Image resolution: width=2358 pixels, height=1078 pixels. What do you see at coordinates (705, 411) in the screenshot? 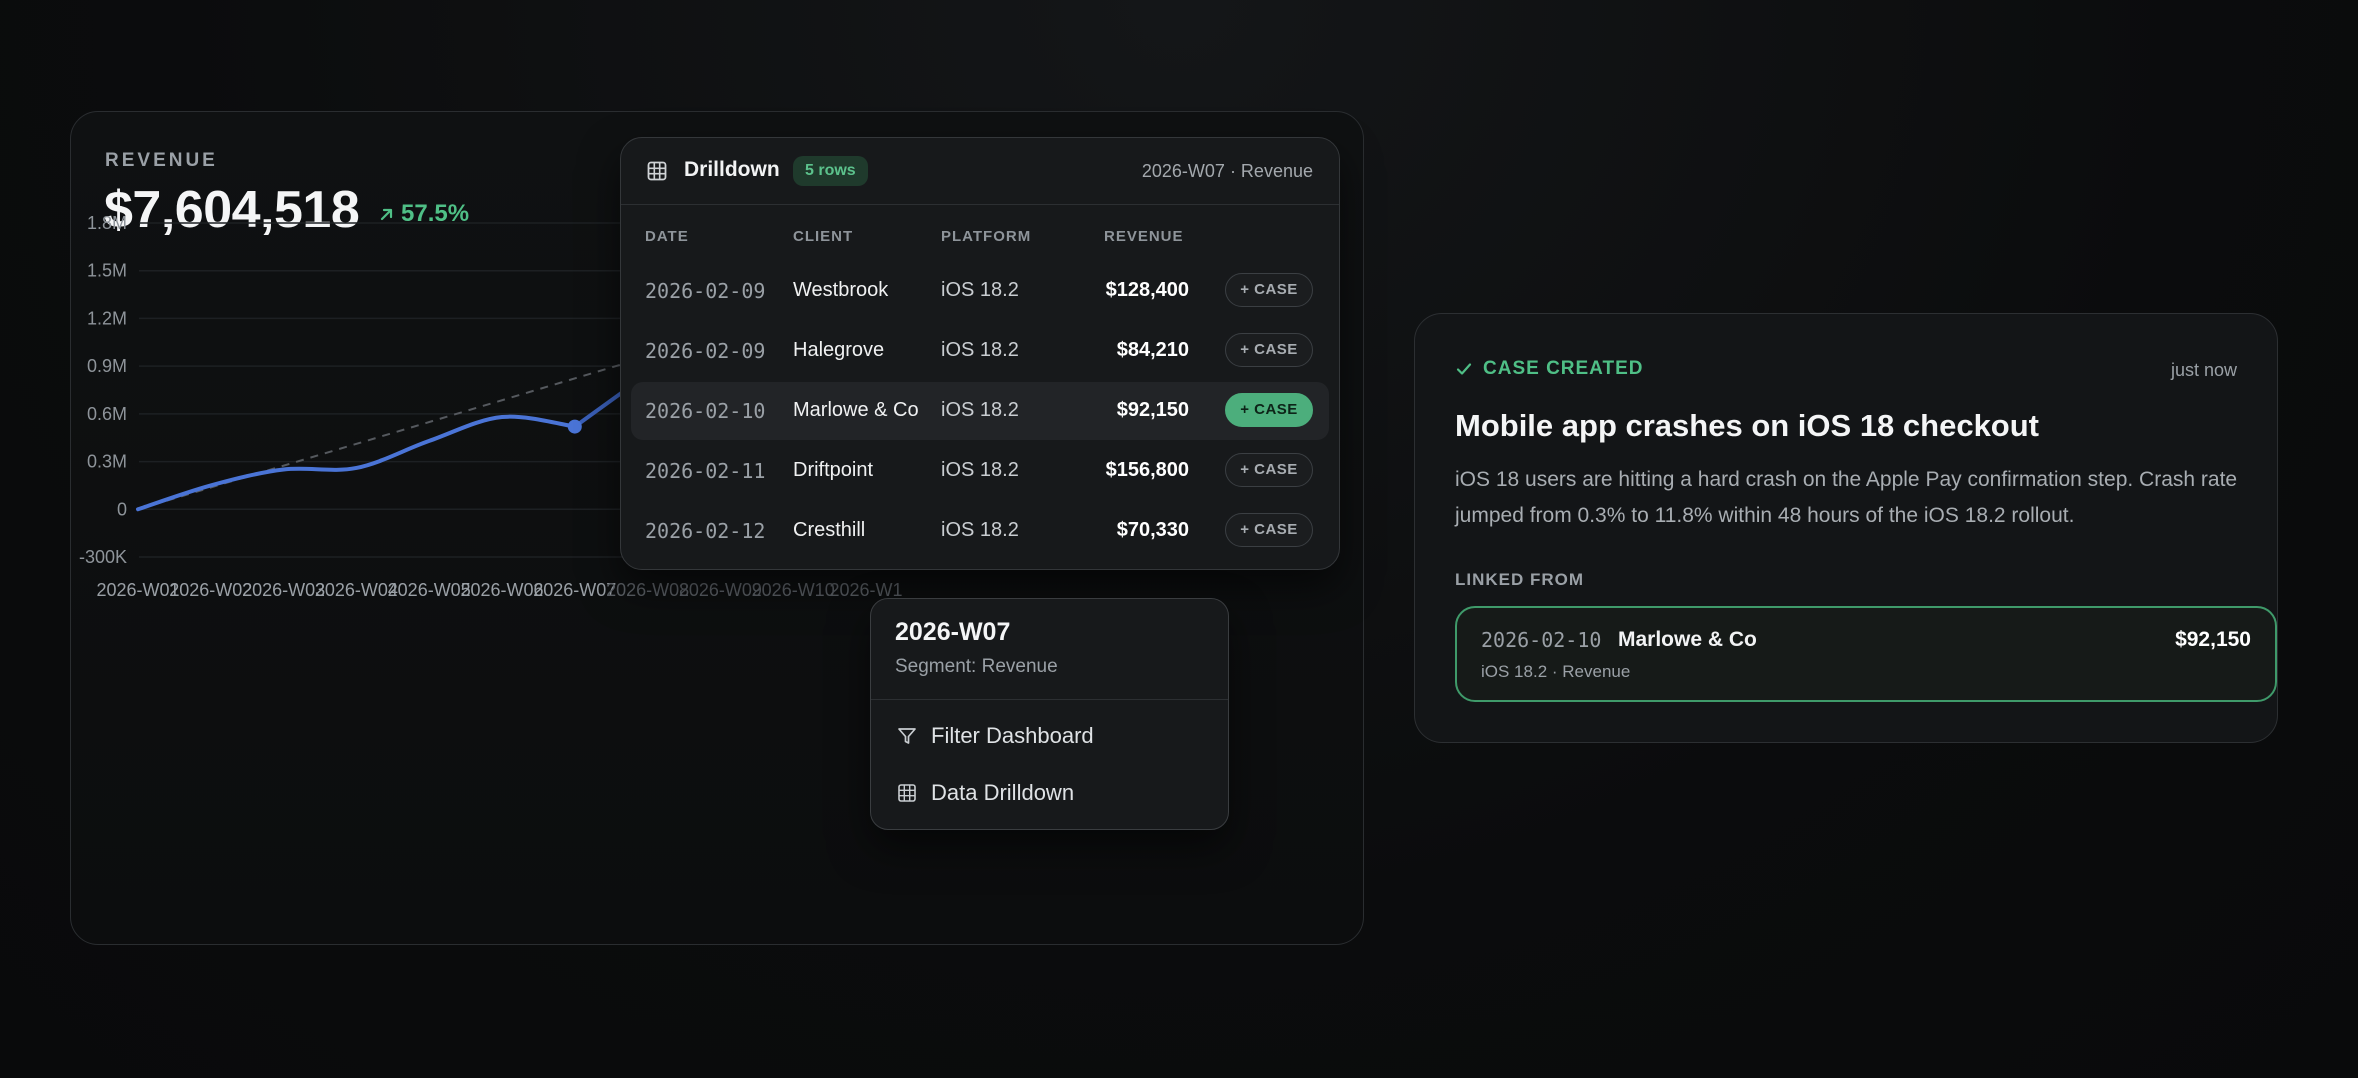
I see `row-date: 2026-02-10` at bounding box center [705, 411].